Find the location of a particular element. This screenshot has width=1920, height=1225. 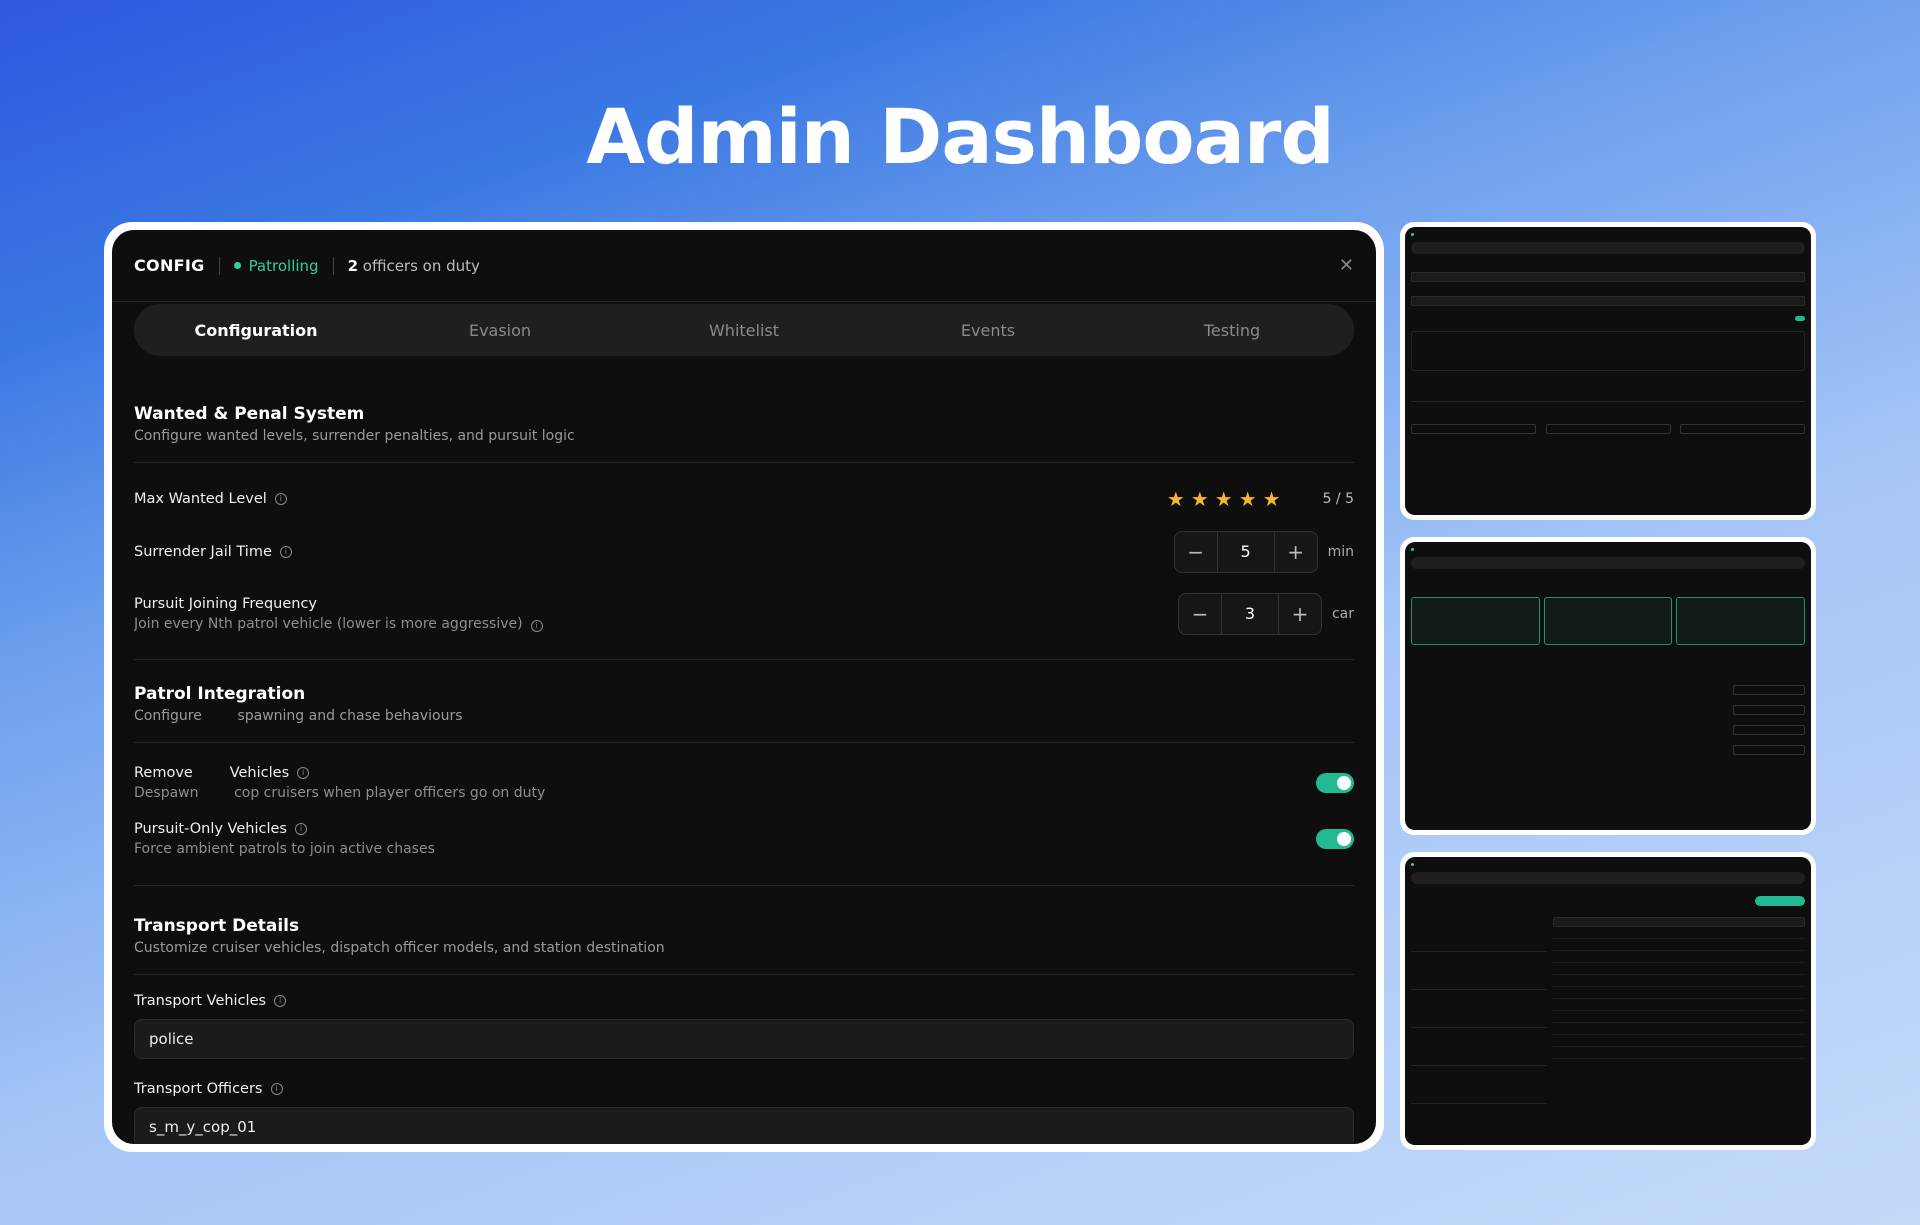

preview-scan-button is located at coordinates (1780, 901).